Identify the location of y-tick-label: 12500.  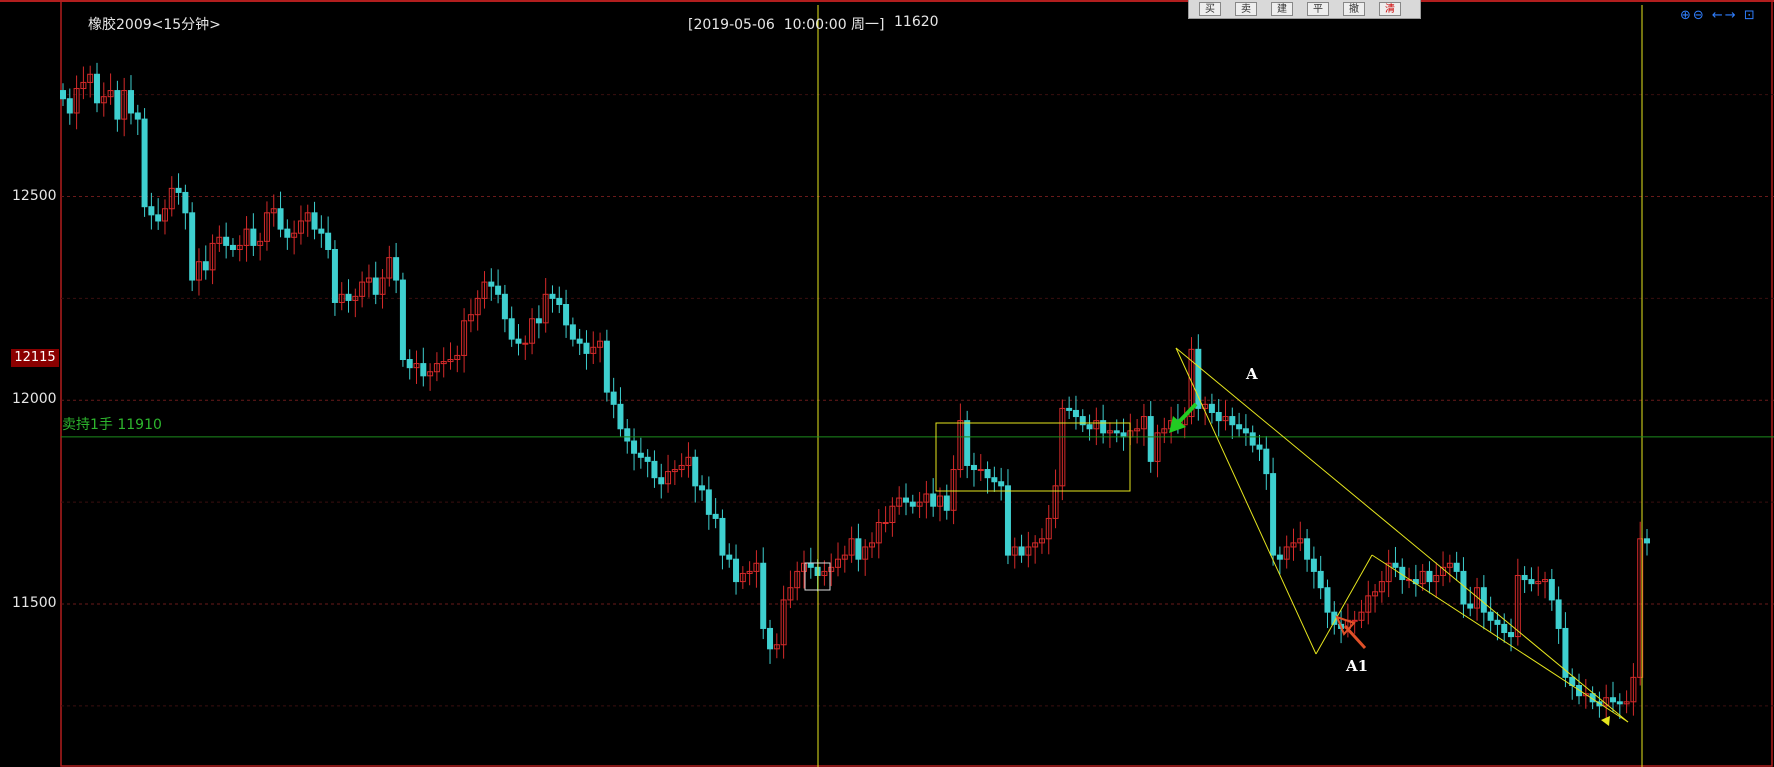
(34, 195).